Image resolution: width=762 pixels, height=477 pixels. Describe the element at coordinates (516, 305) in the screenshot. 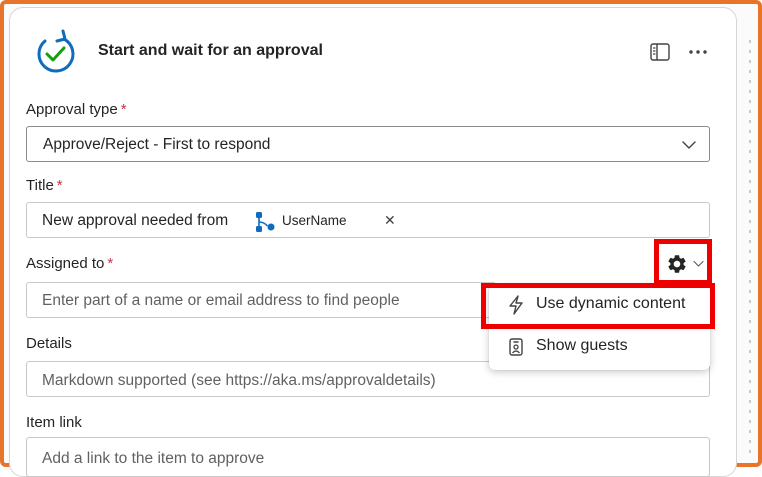

I see `lightning-icon` at that location.